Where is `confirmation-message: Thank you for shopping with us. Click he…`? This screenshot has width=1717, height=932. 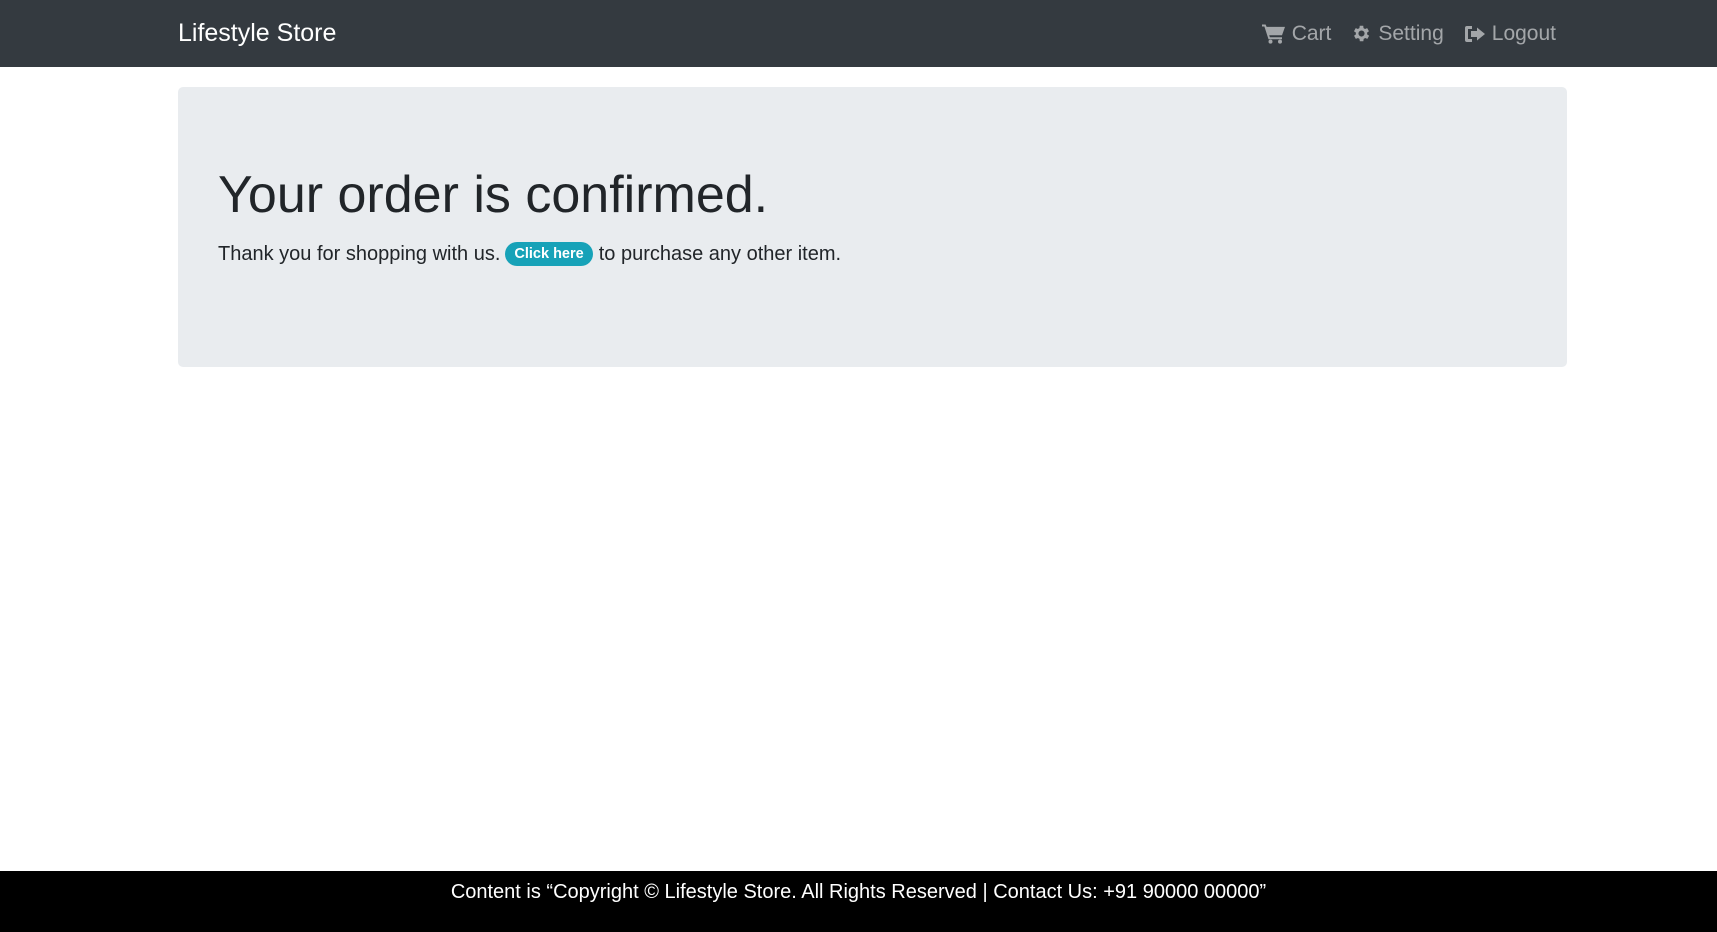
confirmation-message: Thank you for shopping with us. Click he… is located at coordinates (529, 254).